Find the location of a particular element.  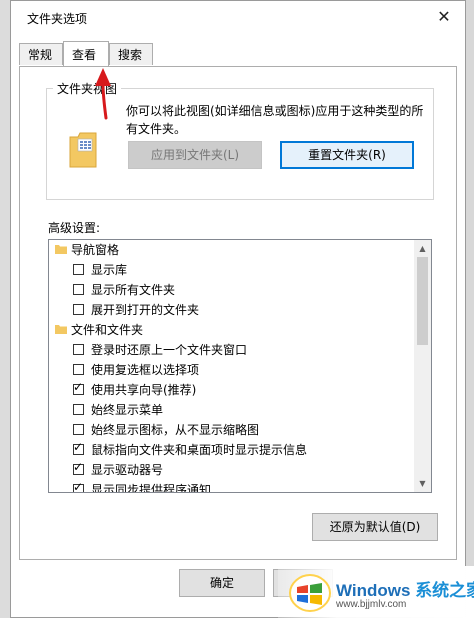

tree-scrollbar: ▲ ▼ is located at coordinates (422, 366).